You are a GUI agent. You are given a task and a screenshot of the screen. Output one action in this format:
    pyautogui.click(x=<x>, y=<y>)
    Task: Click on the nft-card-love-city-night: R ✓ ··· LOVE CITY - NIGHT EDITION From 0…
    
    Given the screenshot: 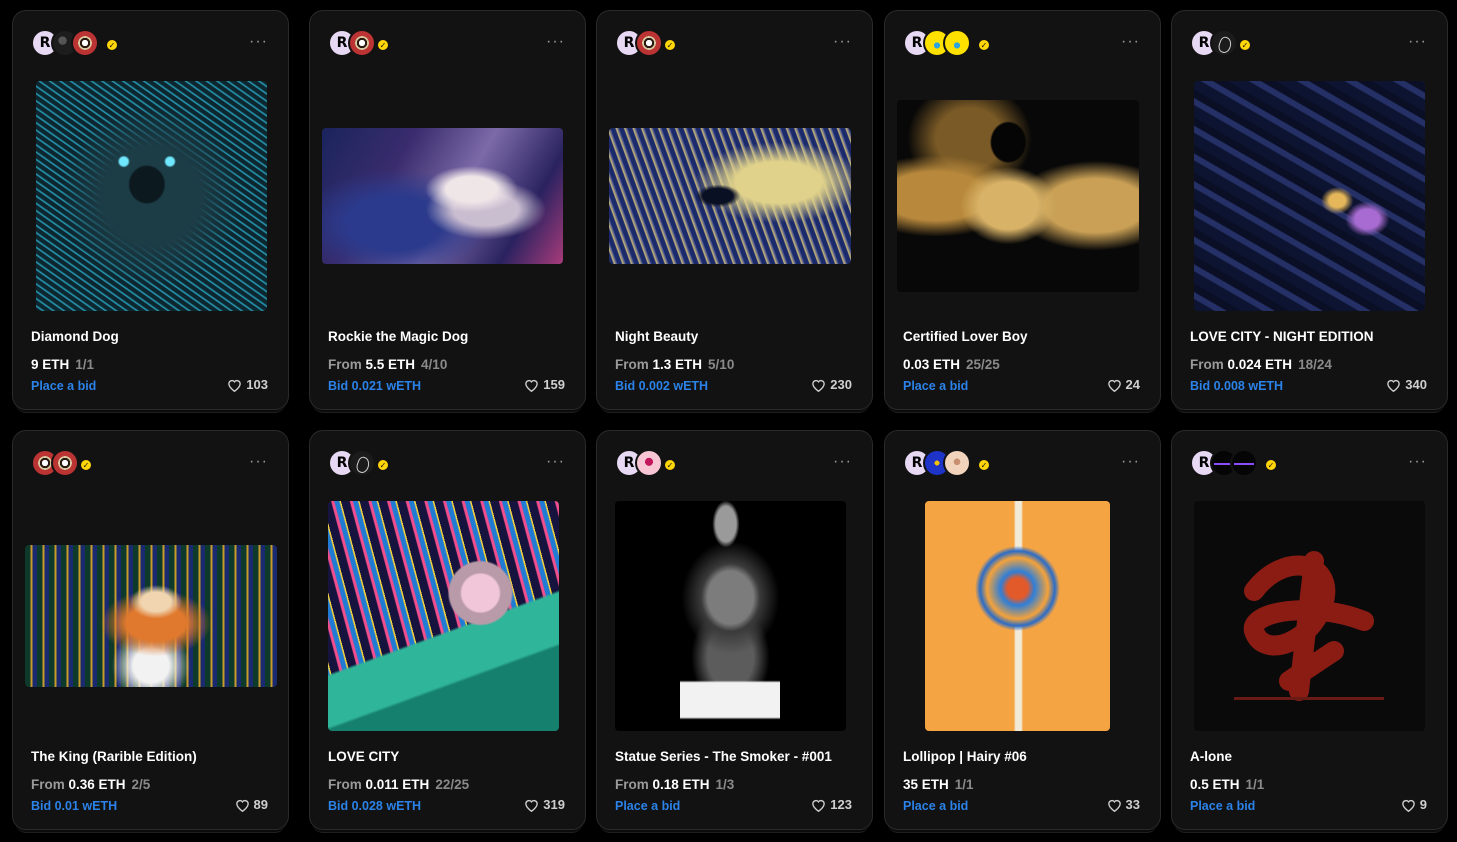 What is the action you would take?
    pyautogui.click(x=1309, y=210)
    